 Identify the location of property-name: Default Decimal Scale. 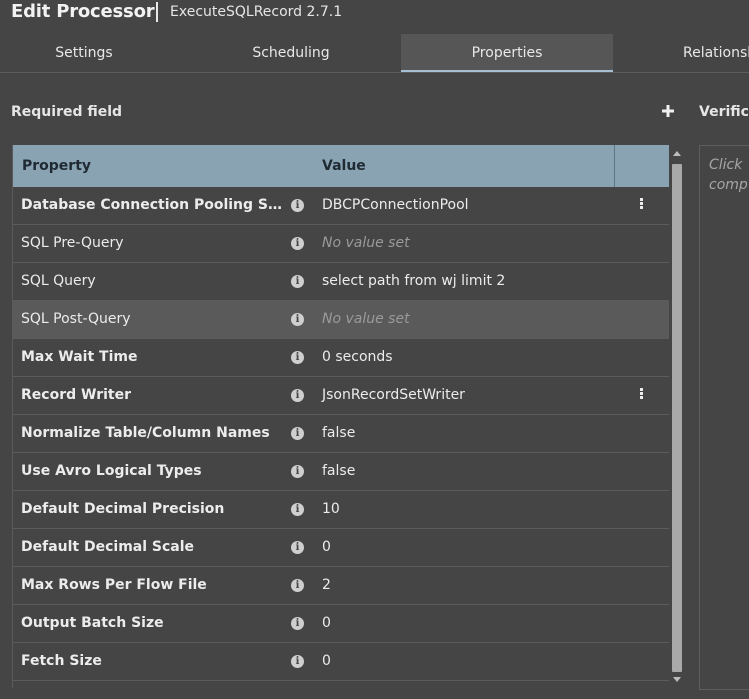
(108, 547).